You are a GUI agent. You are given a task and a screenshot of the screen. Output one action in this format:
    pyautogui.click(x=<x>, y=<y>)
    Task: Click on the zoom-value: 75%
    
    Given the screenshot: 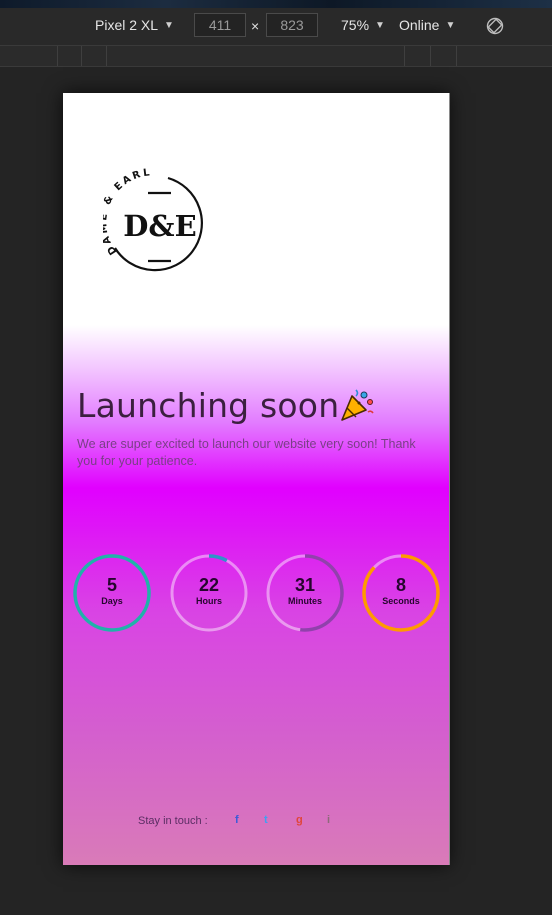 What is the action you would take?
    pyautogui.click(x=355, y=25)
    